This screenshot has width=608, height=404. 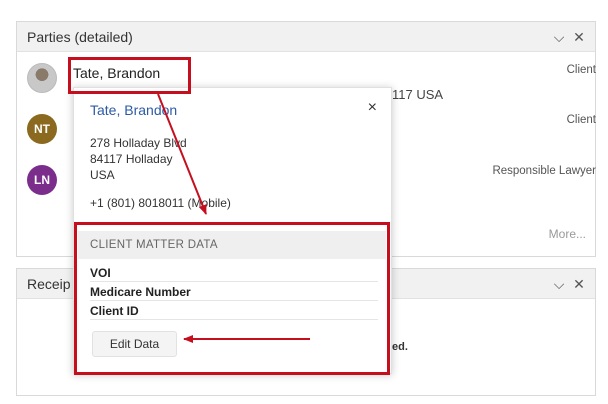 What do you see at coordinates (400, 347) in the screenshot?
I see `receipts-partial-text: ed.` at bounding box center [400, 347].